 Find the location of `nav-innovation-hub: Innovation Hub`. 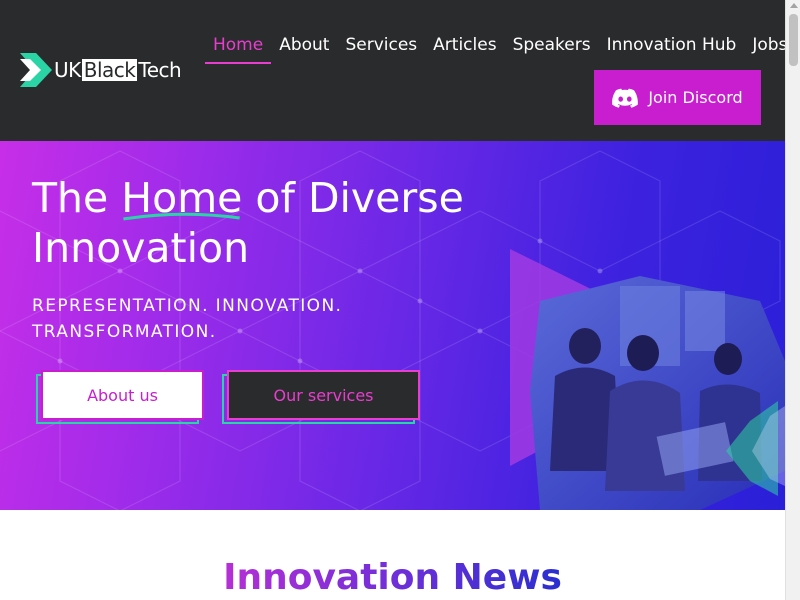

nav-innovation-hub: Innovation Hub is located at coordinates (672, 46).